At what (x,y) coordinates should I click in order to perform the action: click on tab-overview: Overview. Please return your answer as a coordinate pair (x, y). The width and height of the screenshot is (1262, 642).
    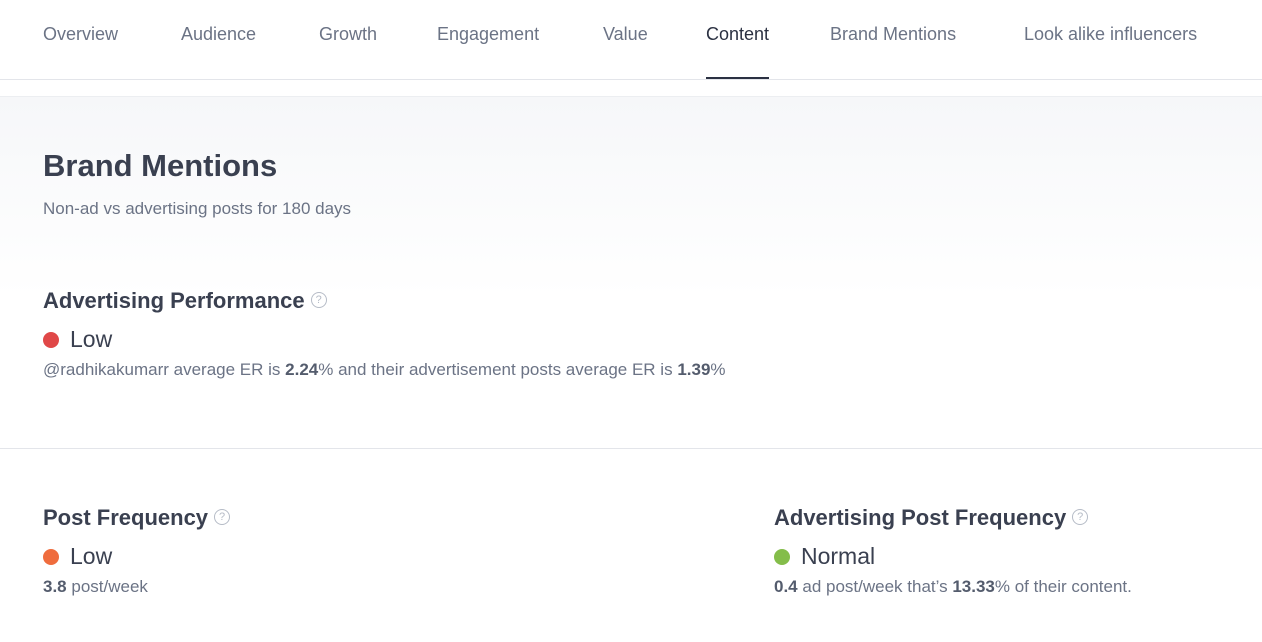
    Looking at the image, I should click on (80, 51).